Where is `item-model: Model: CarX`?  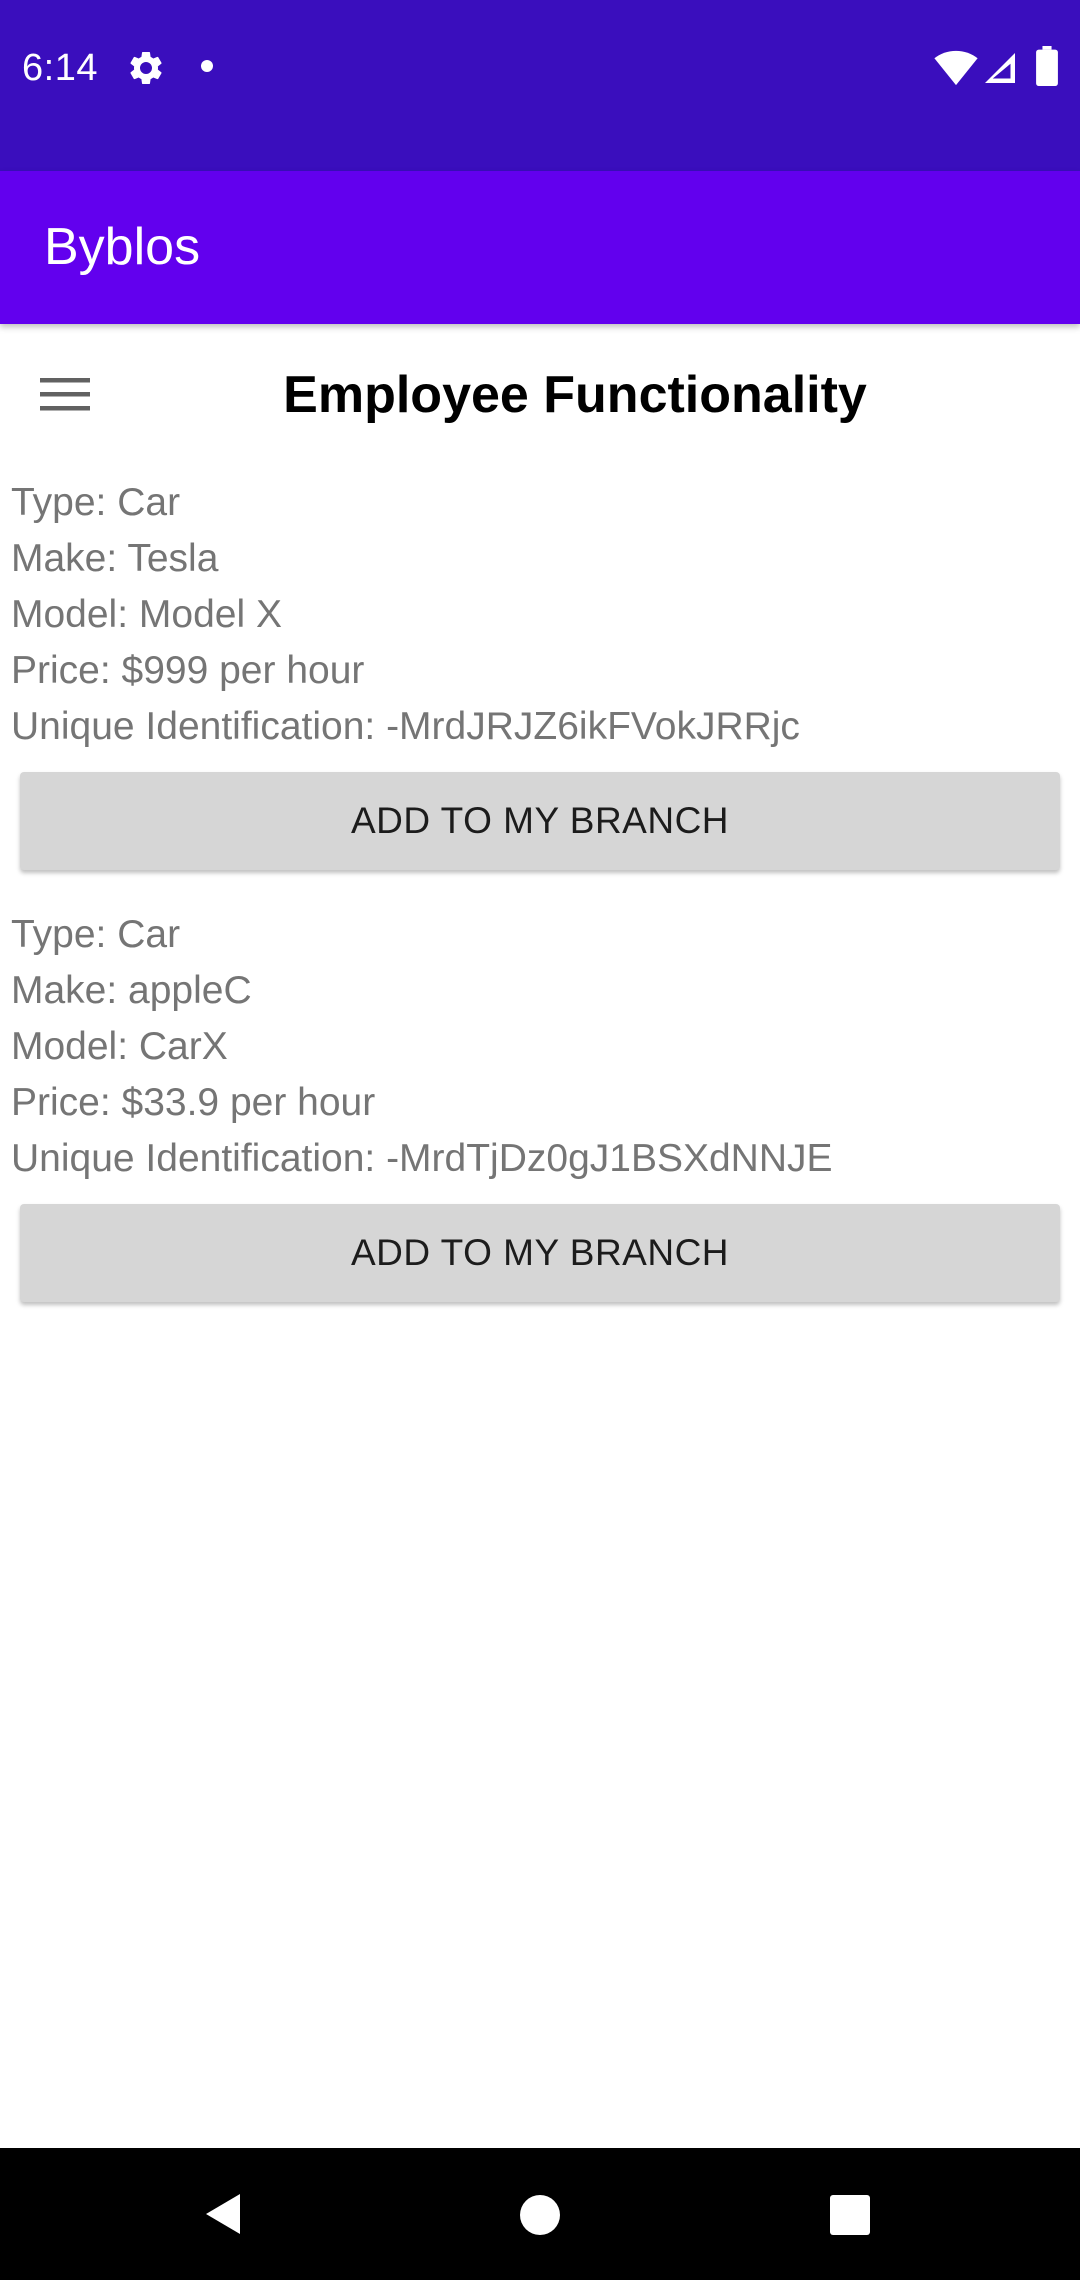 item-model: Model: CarX is located at coordinates (119, 1046).